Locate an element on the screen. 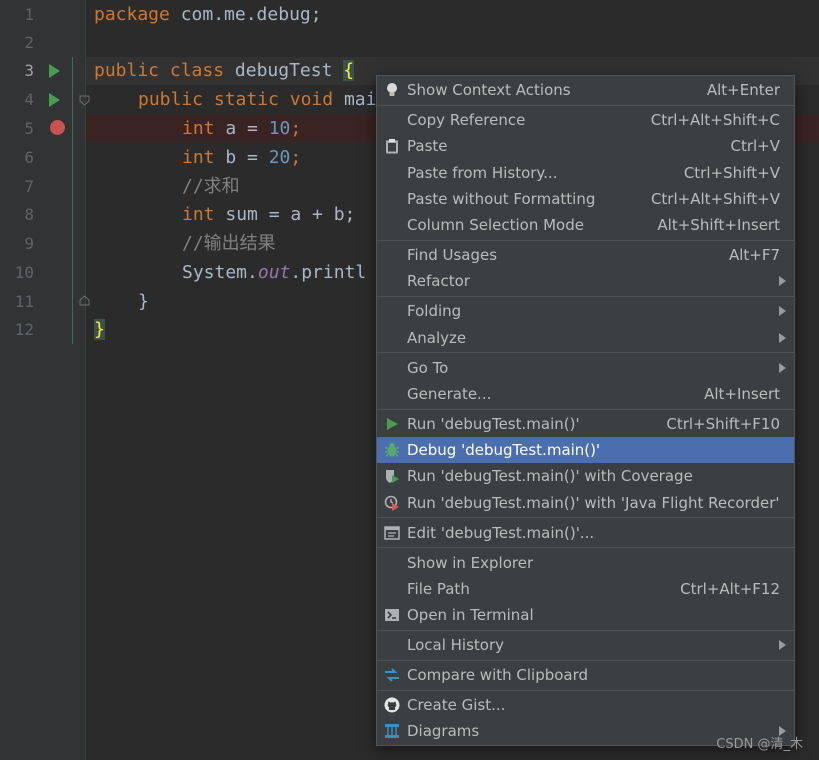 The width and height of the screenshot is (819, 760). code-line: System.out.printl is located at coordinates (274, 273).